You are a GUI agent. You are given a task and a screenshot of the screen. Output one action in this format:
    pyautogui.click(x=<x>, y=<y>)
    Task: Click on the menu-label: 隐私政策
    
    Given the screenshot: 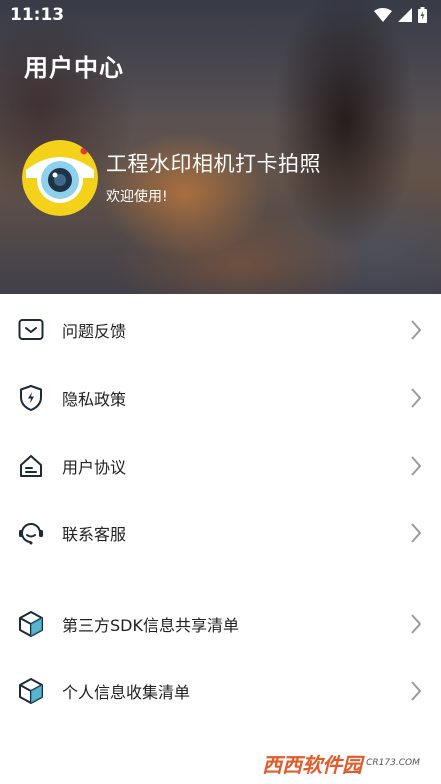 What is the action you would take?
    pyautogui.click(x=94, y=399)
    